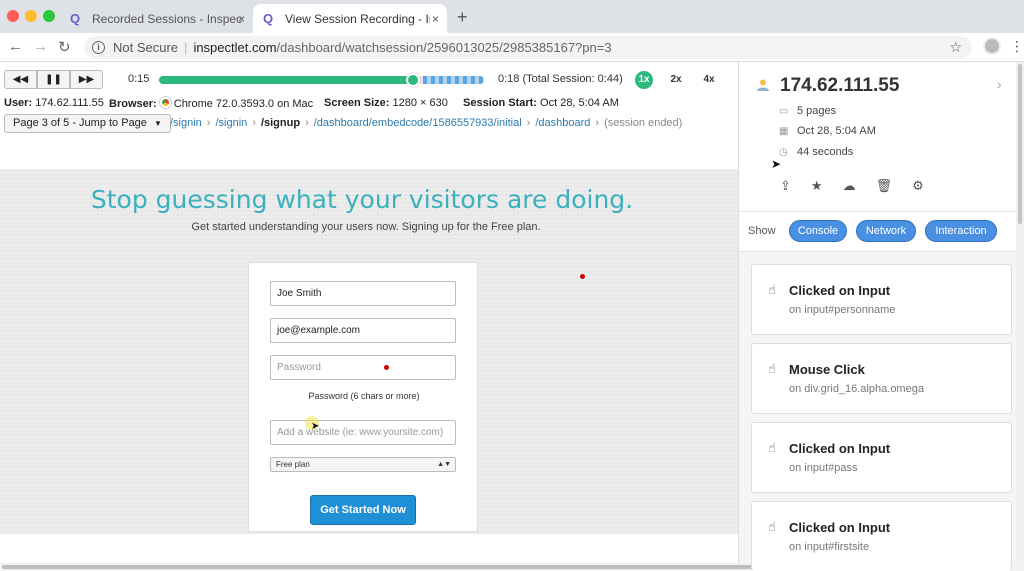  What do you see at coordinates (961, 231) in the screenshot?
I see `filter-interaction-button: Interaction` at bounding box center [961, 231].